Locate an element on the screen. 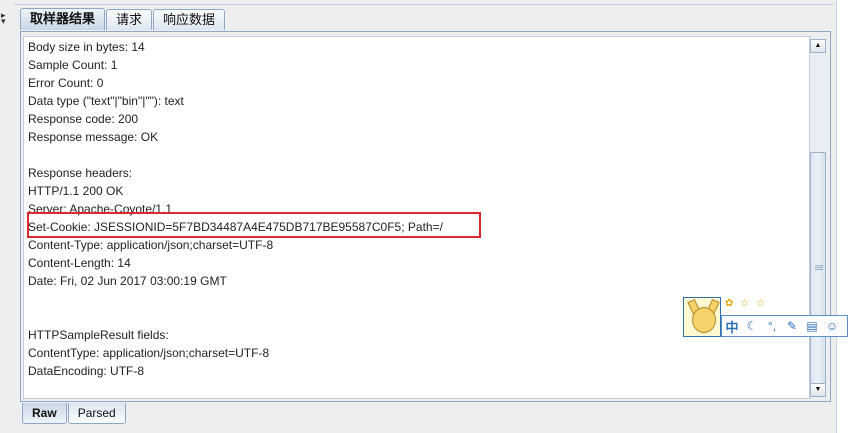 This screenshot has width=849, height=433. result-line: Content-Length: 14 is located at coordinates (79, 263).